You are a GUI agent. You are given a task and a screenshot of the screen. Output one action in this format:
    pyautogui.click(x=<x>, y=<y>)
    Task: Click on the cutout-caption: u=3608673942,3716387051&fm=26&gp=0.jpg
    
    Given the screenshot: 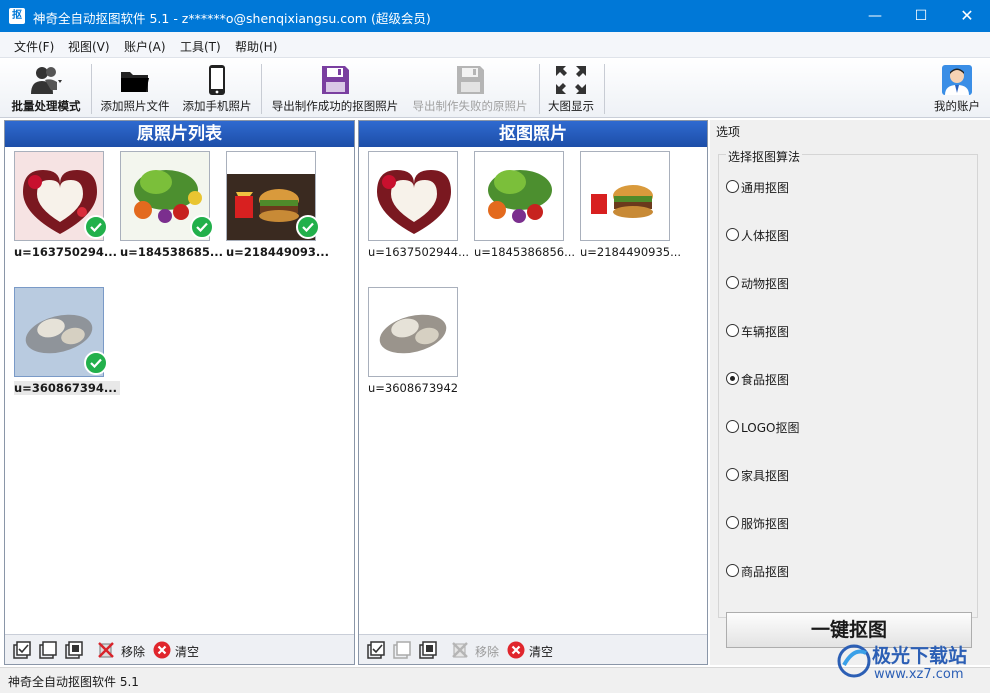 What is the action you would take?
    pyautogui.click(x=413, y=388)
    